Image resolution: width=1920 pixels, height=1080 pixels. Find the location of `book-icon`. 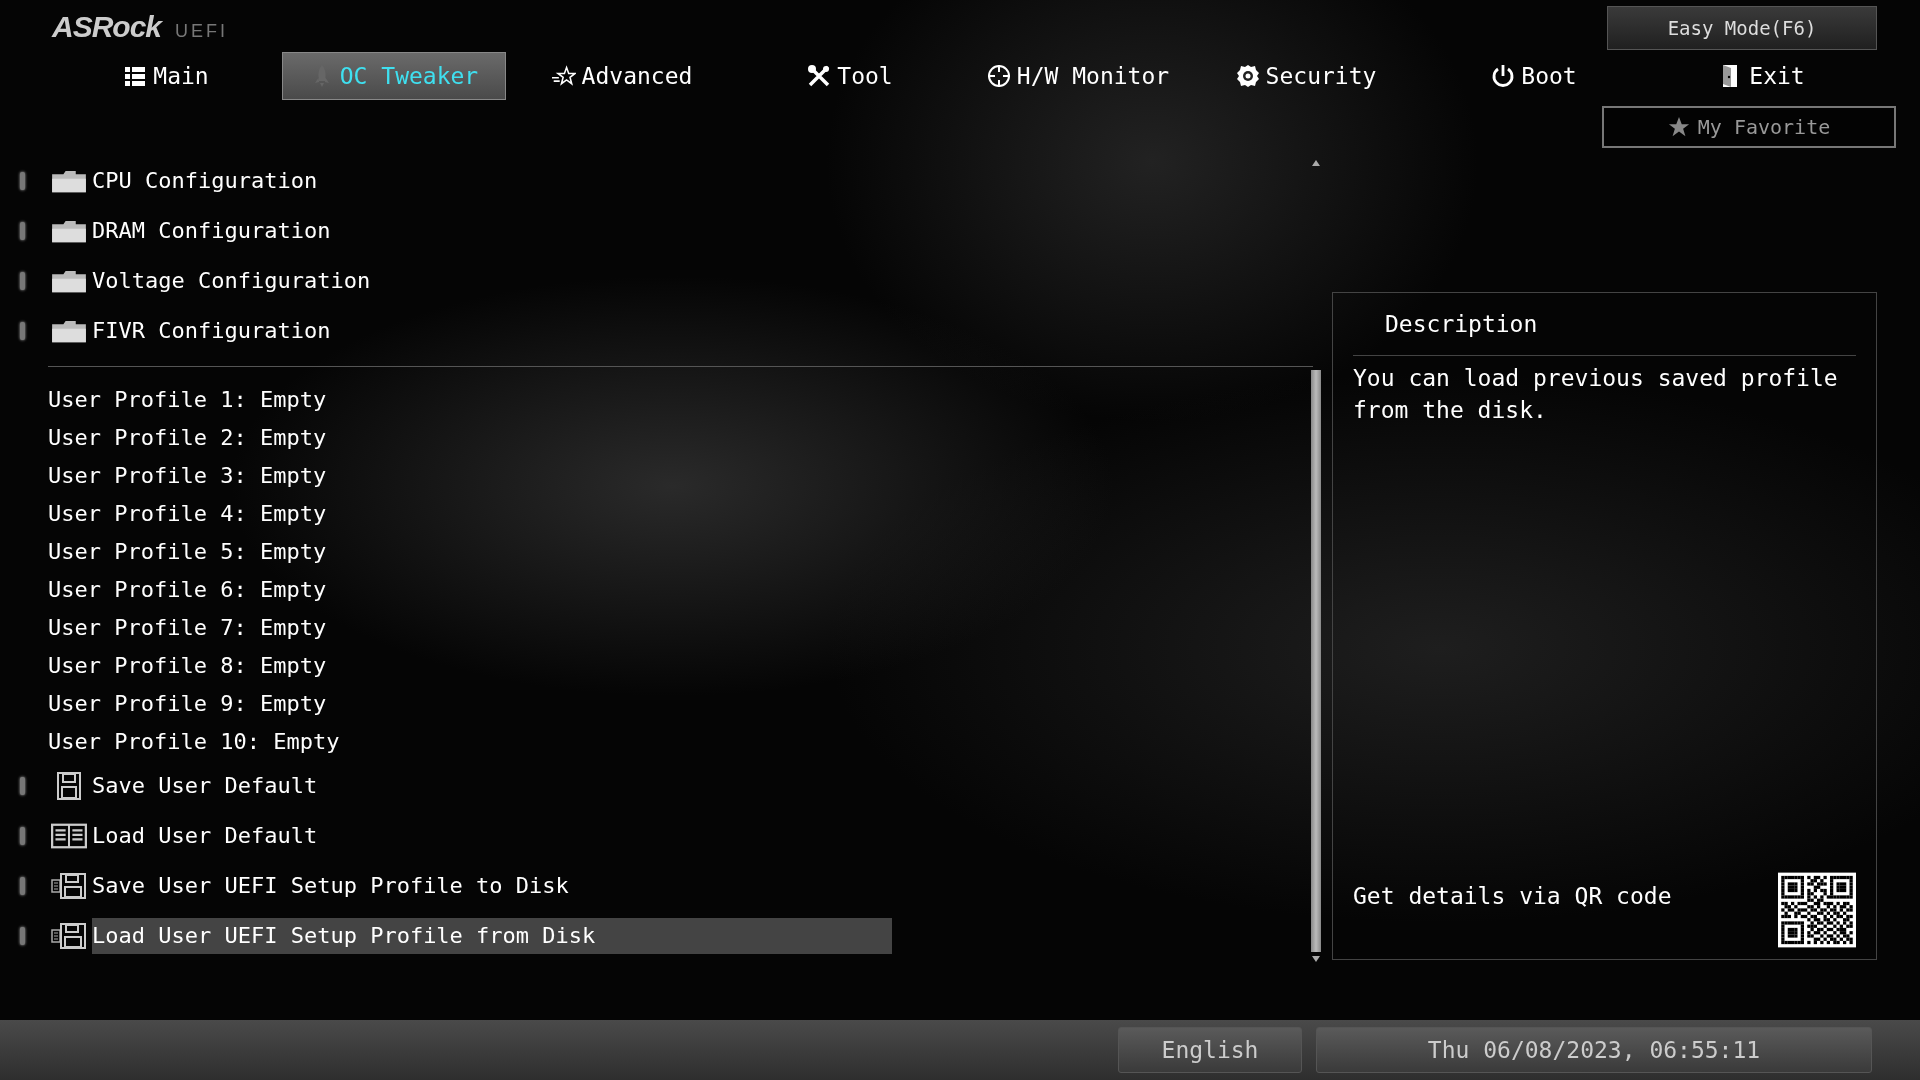

book-icon is located at coordinates (69, 836).